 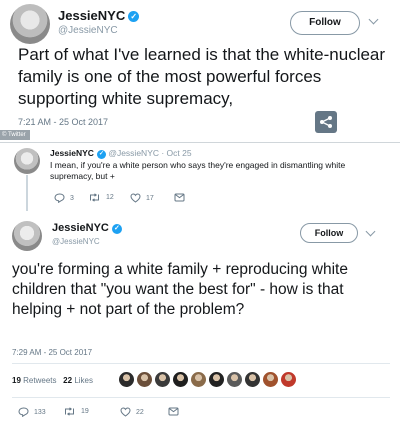 I want to click on retweet-action: 19, so click(x=76, y=411).